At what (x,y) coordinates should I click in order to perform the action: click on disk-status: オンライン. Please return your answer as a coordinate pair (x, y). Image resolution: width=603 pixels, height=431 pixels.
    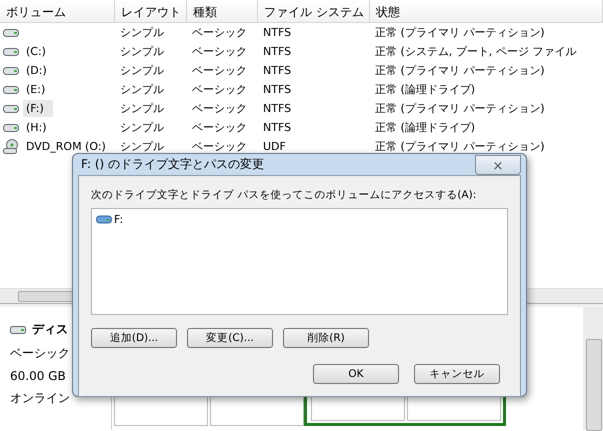
    Looking at the image, I should click on (40, 398).